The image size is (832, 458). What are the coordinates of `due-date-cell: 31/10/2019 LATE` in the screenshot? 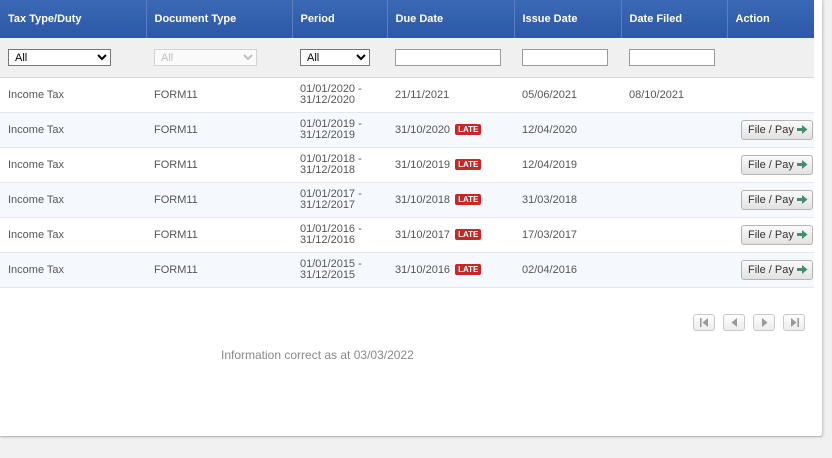 It's located at (450, 165).